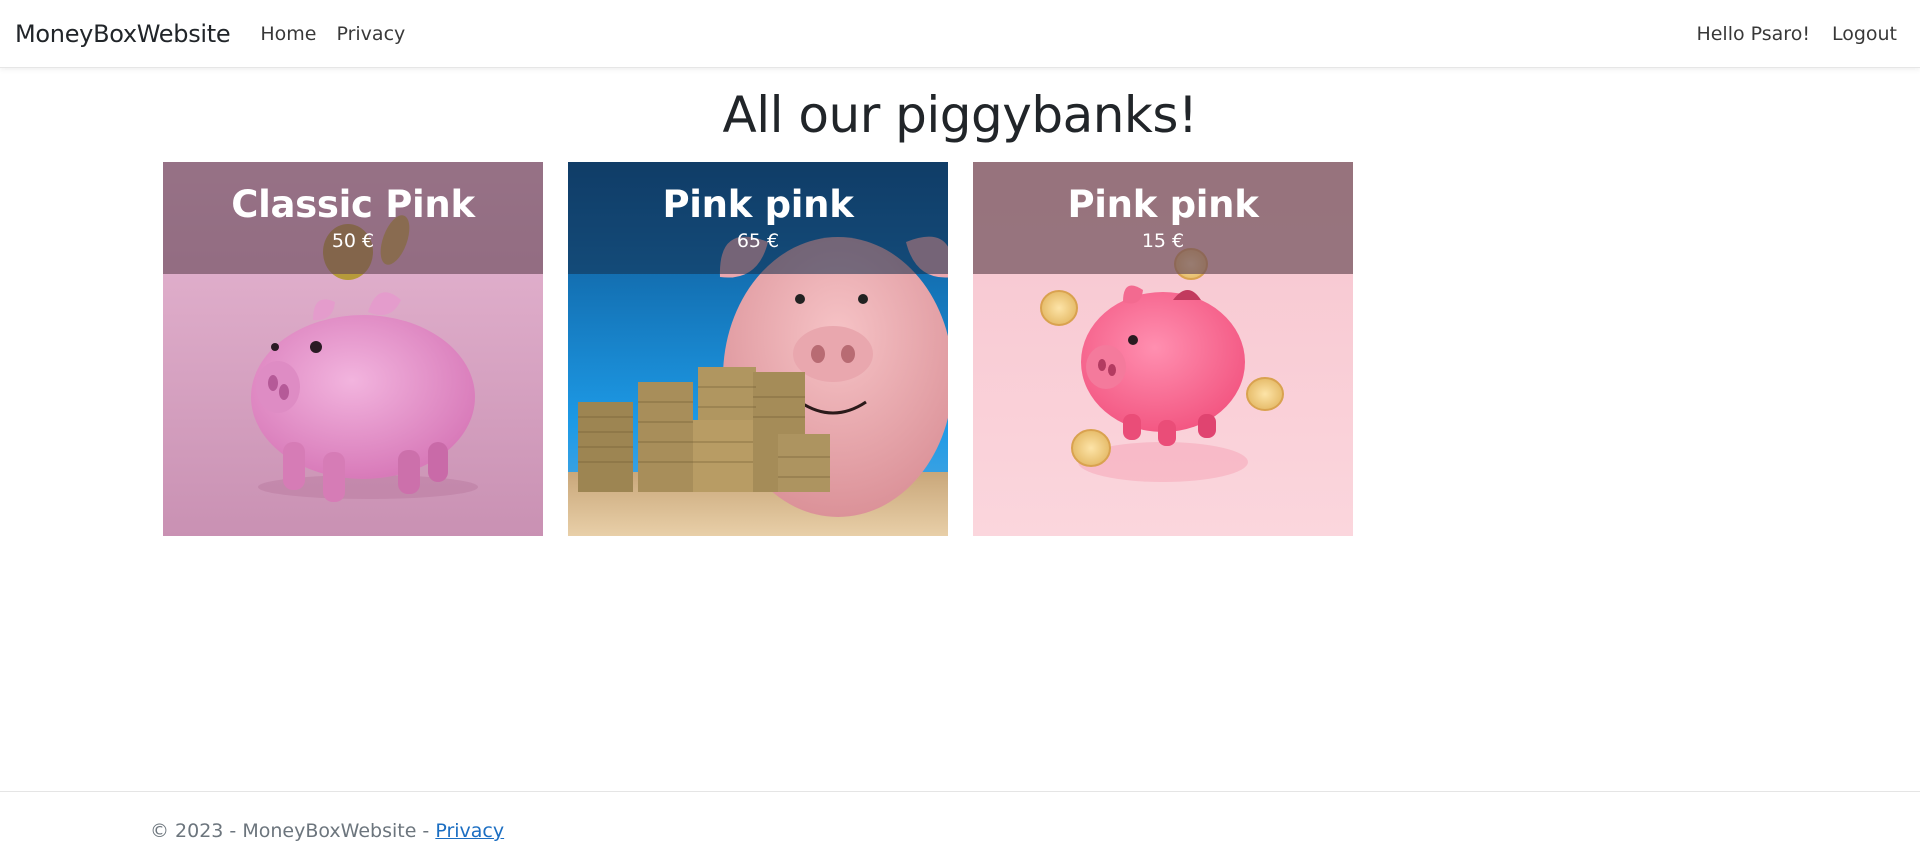 This screenshot has width=1920, height=863. I want to click on piggybank-card: Classic Pink 50 €, so click(353, 349).